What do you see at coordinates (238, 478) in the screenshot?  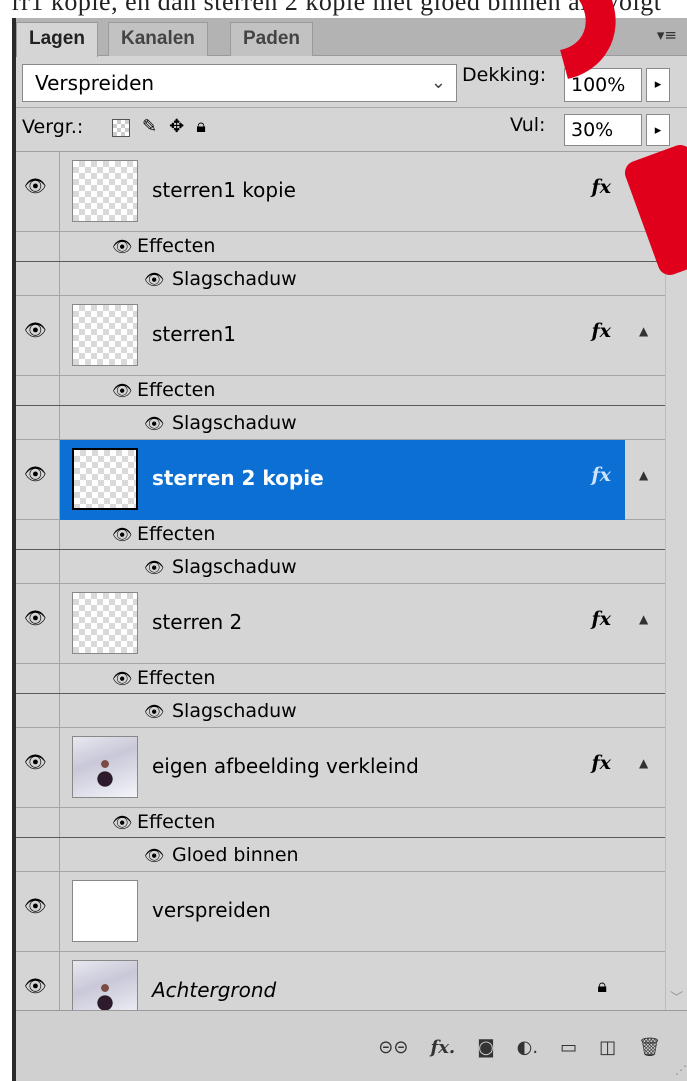 I see `layer-name: sterren 2 kopie` at bounding box center [238, 478].